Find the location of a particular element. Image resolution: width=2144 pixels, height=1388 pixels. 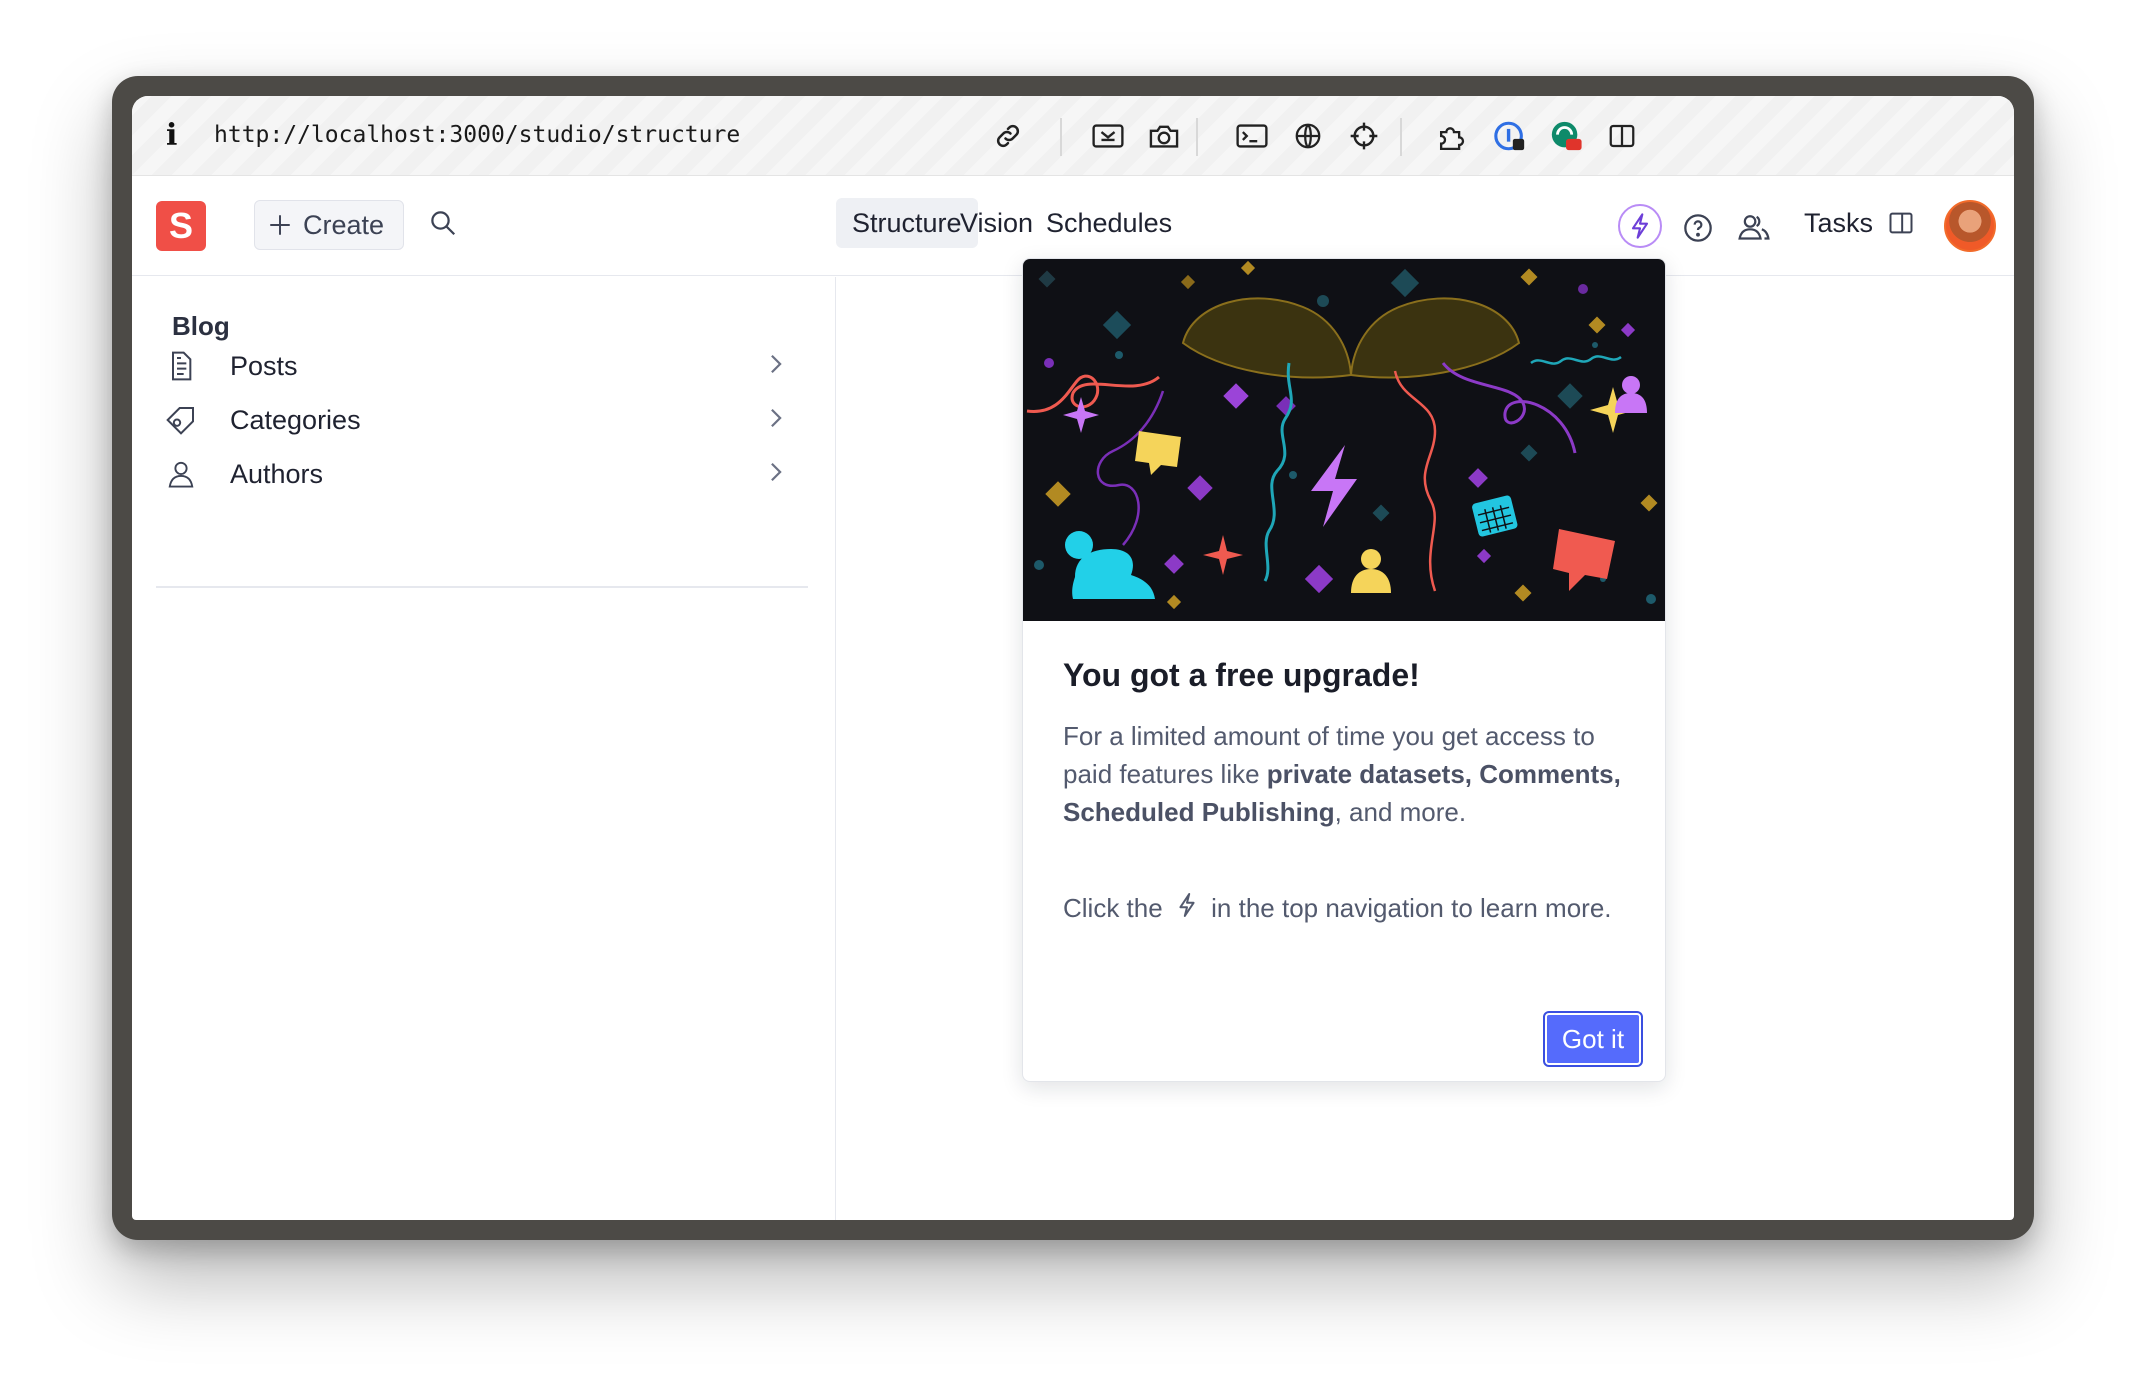

password-manager-icon is located at coordinates (1510, 136).